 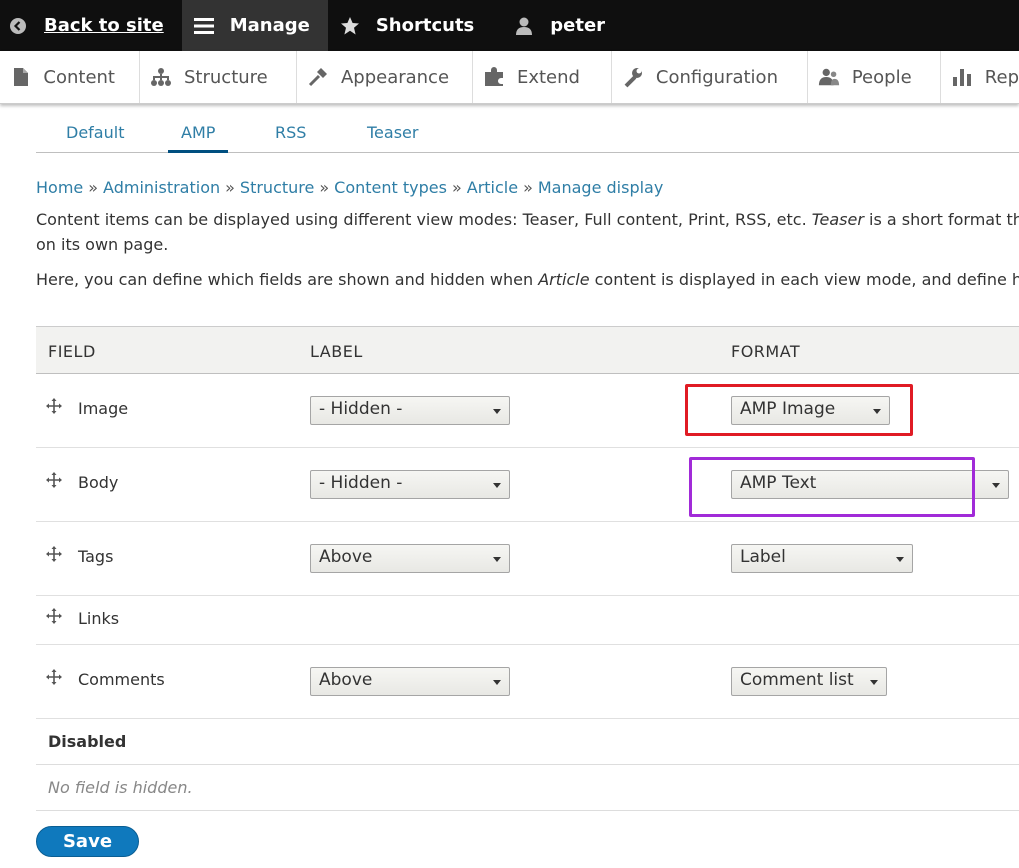 I want to click on tab-amp: AMP, so click(x=198, y=132).